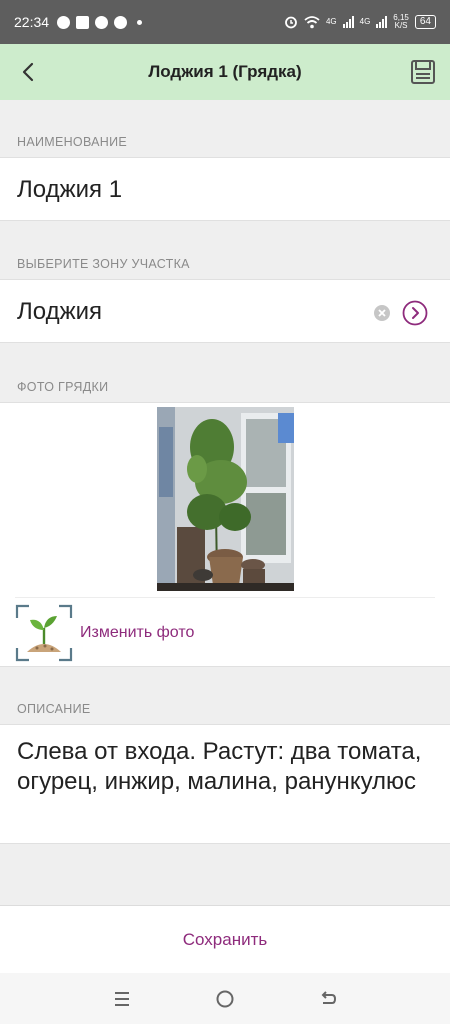 Image resolution: width=450 pixels, height=1024 pixels. I want to click on garden-bed-photo, so click(225, 499).